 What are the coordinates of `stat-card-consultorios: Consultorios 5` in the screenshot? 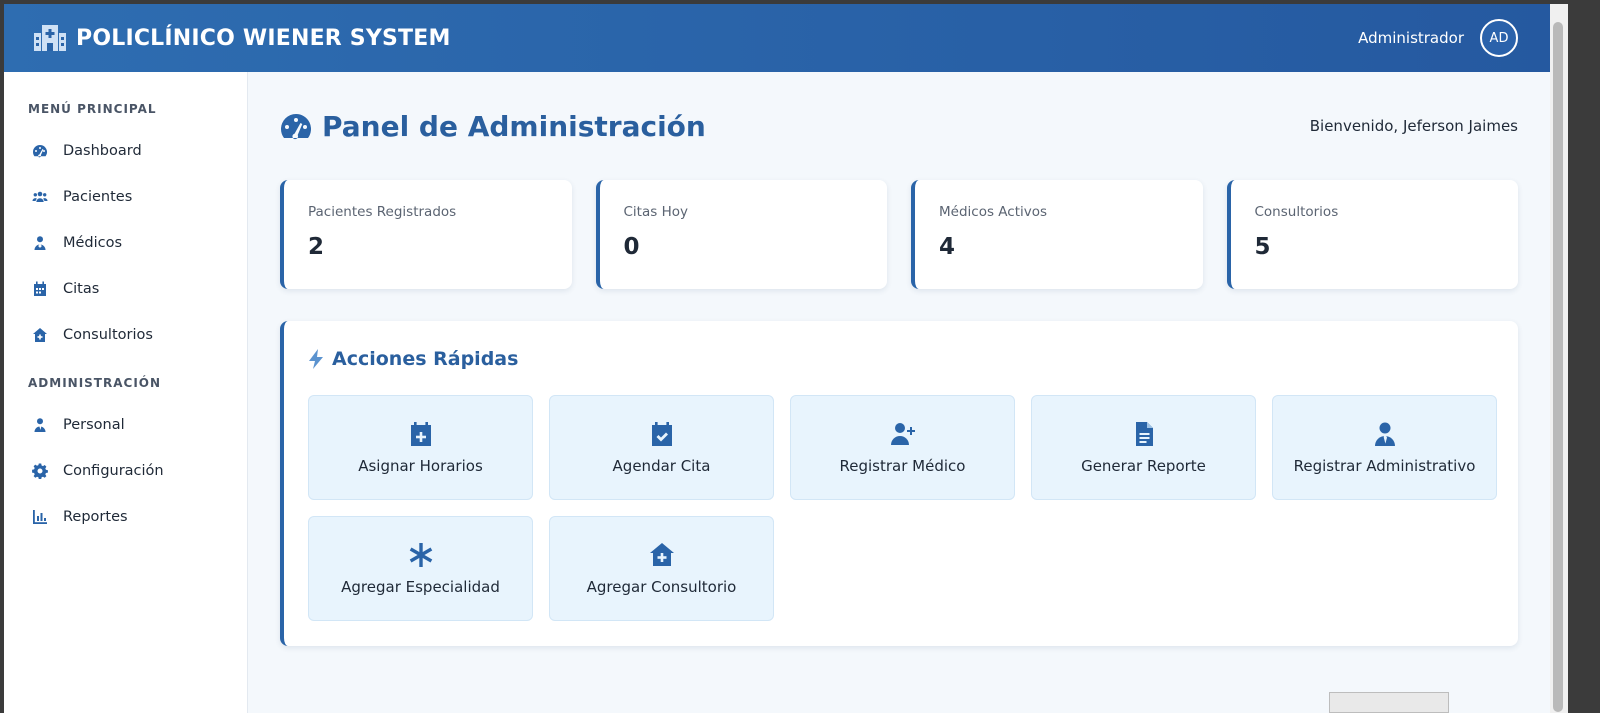 It's located at (1372, 234).